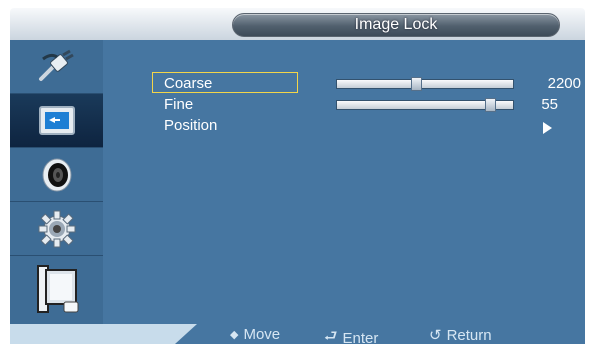 The width and height of the screenshot is (591, 351). I want to click on enter-icon: ⮐, so click(331, 336).